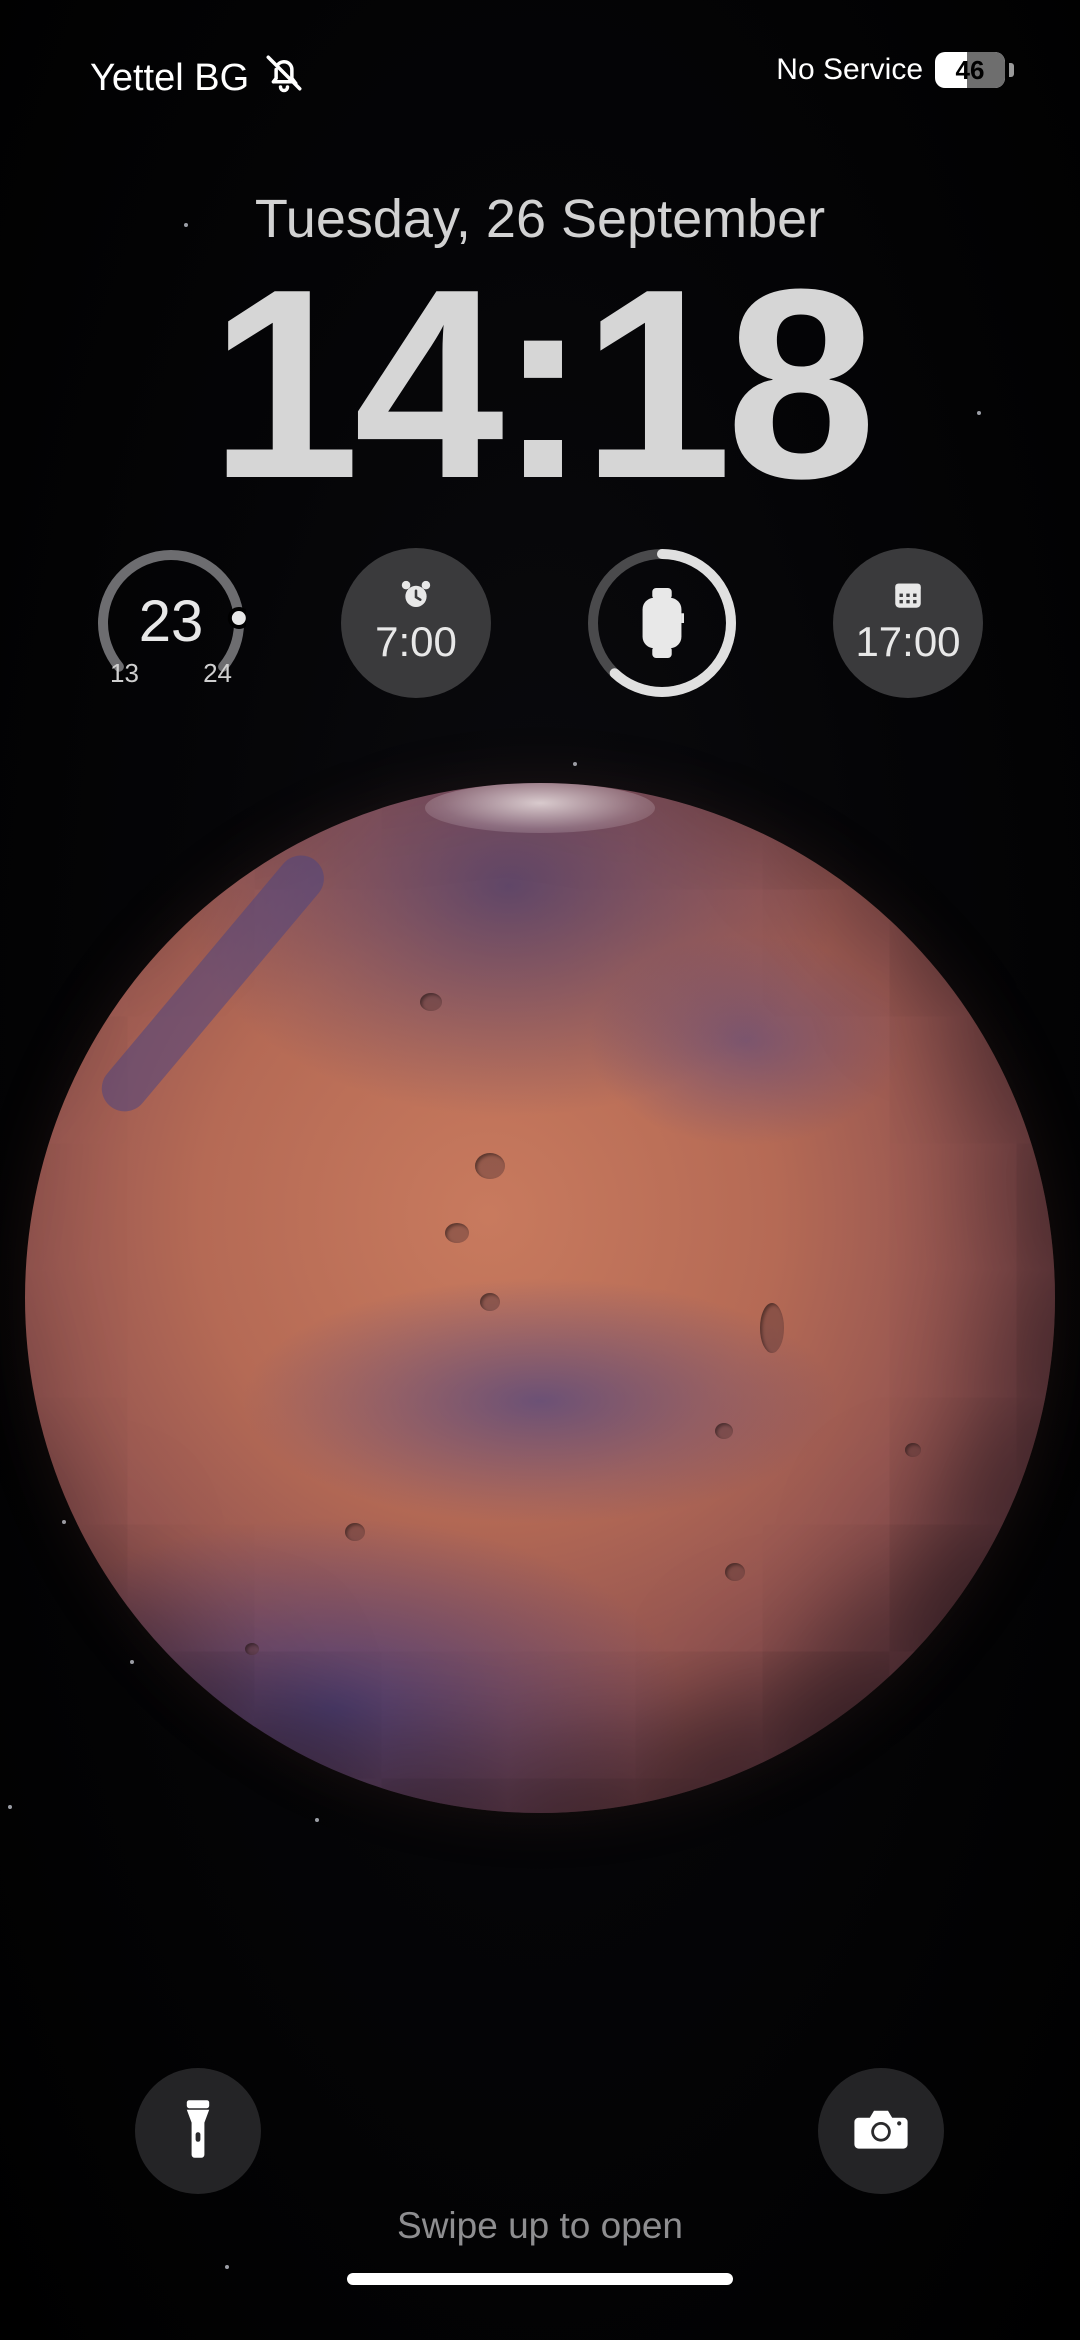 The width and height of the screenshot is (1080, 2340). I want to click on network-battery-status: No Service 46, so click(895, 70).